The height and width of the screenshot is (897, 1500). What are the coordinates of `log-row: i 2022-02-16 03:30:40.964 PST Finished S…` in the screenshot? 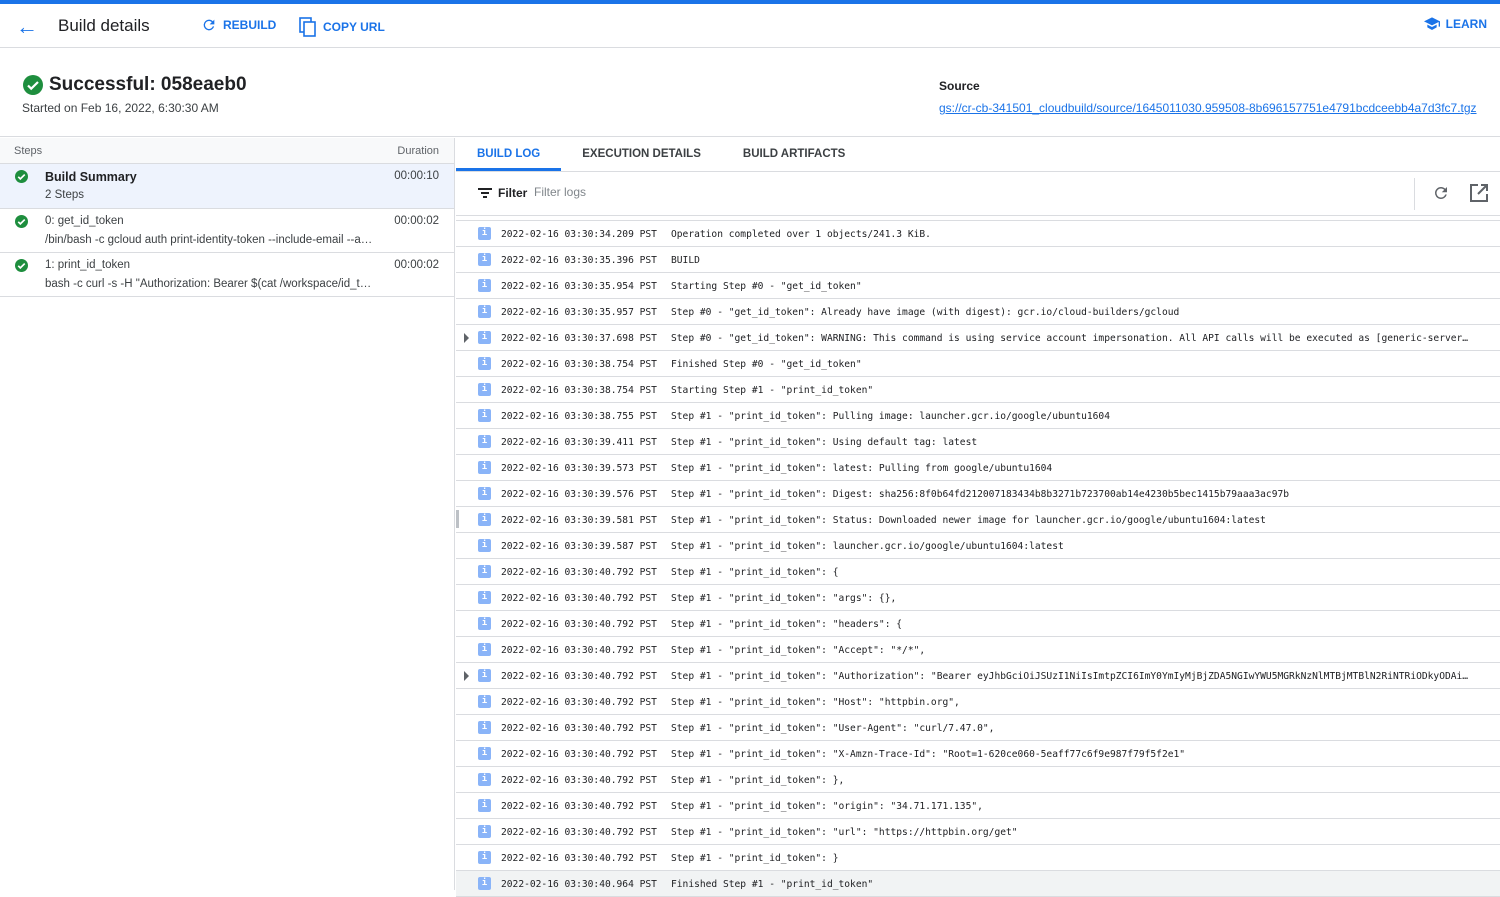 It's located at (978, 884).